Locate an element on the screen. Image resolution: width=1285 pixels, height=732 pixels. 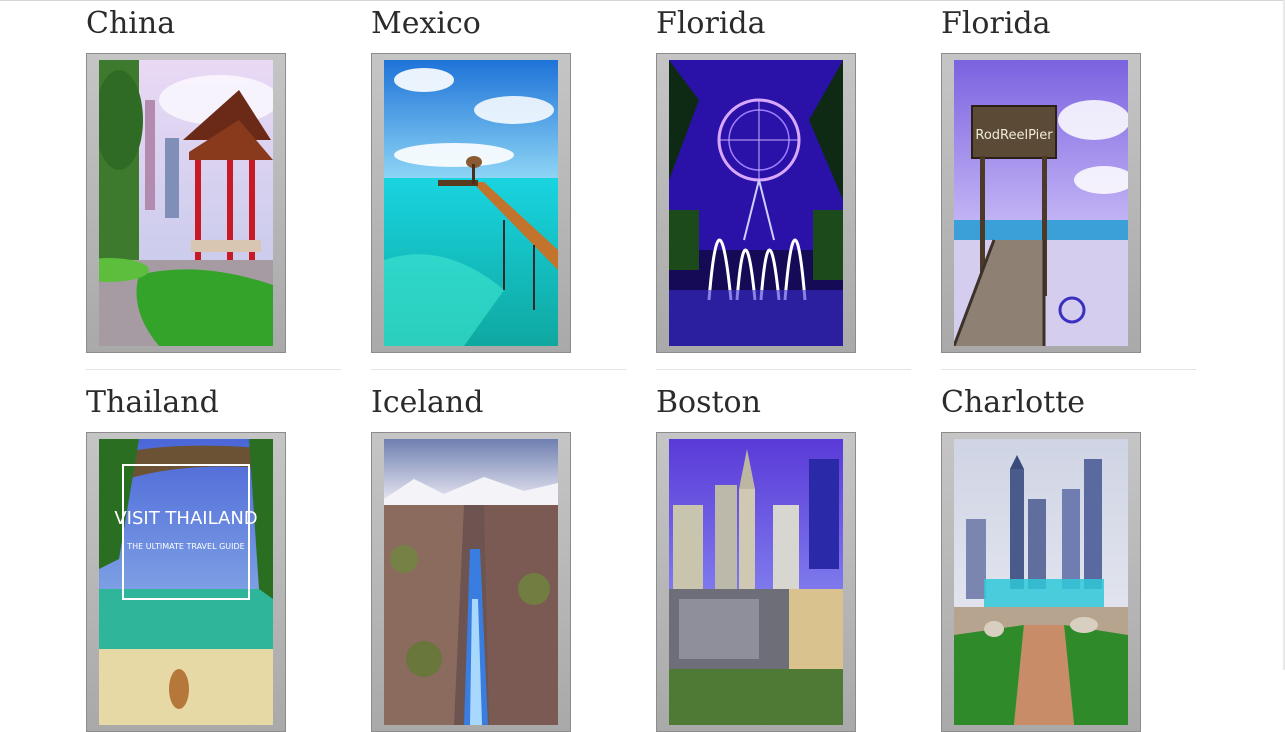
top-border is located at coordinates (642, 0).